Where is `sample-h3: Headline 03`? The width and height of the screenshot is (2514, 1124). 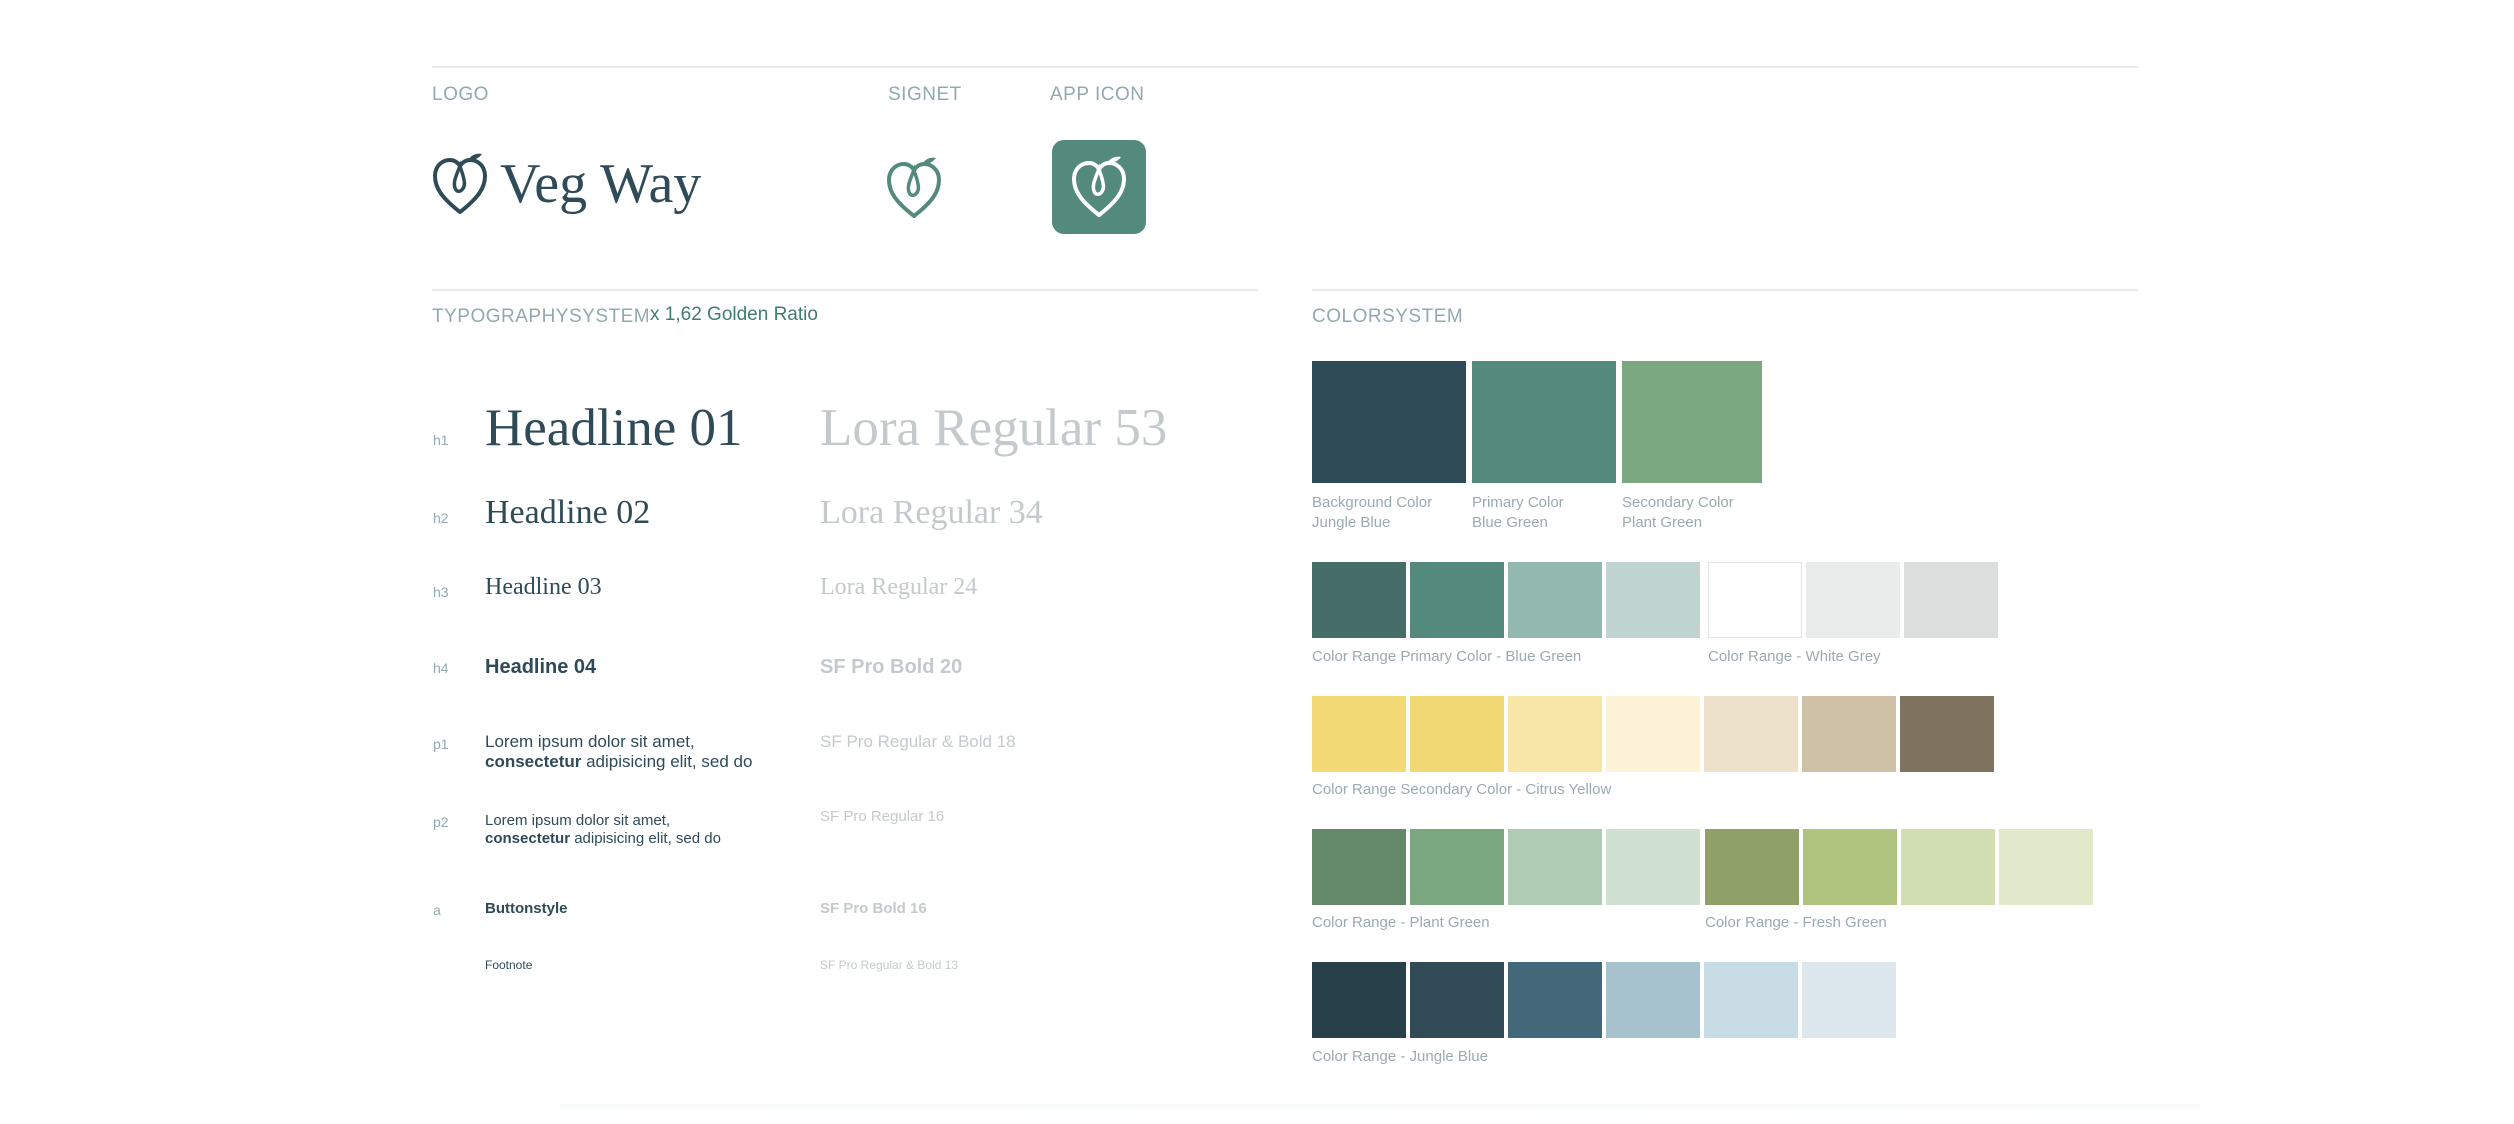
sample-h3: Headline 03 is located at coordinates (543, 587).